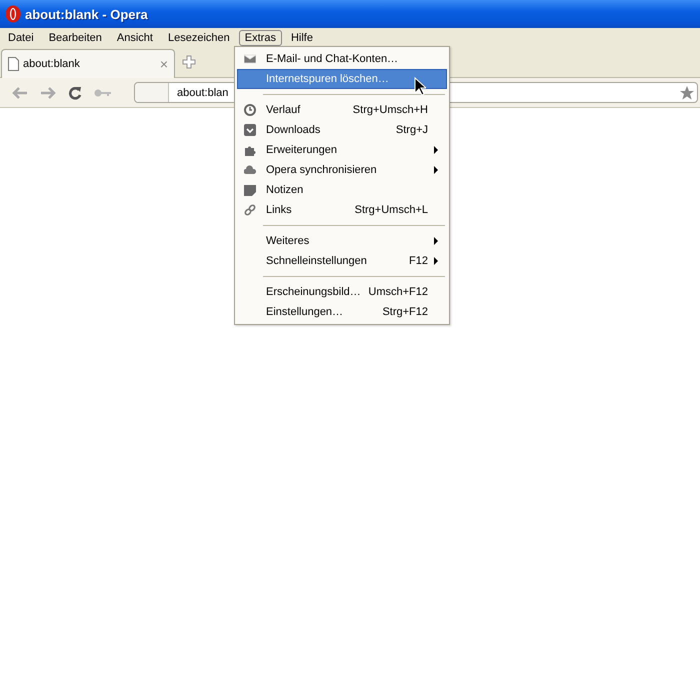  What do you see at coordinates (86, 14) in the screenshot?
I see `window-title: about:blank - Opera` at bounding box center [86, 14].